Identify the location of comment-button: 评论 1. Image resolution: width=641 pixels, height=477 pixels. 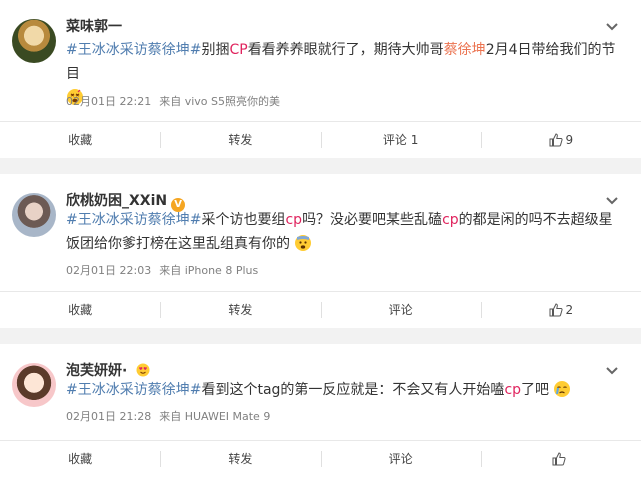
(400, 140).